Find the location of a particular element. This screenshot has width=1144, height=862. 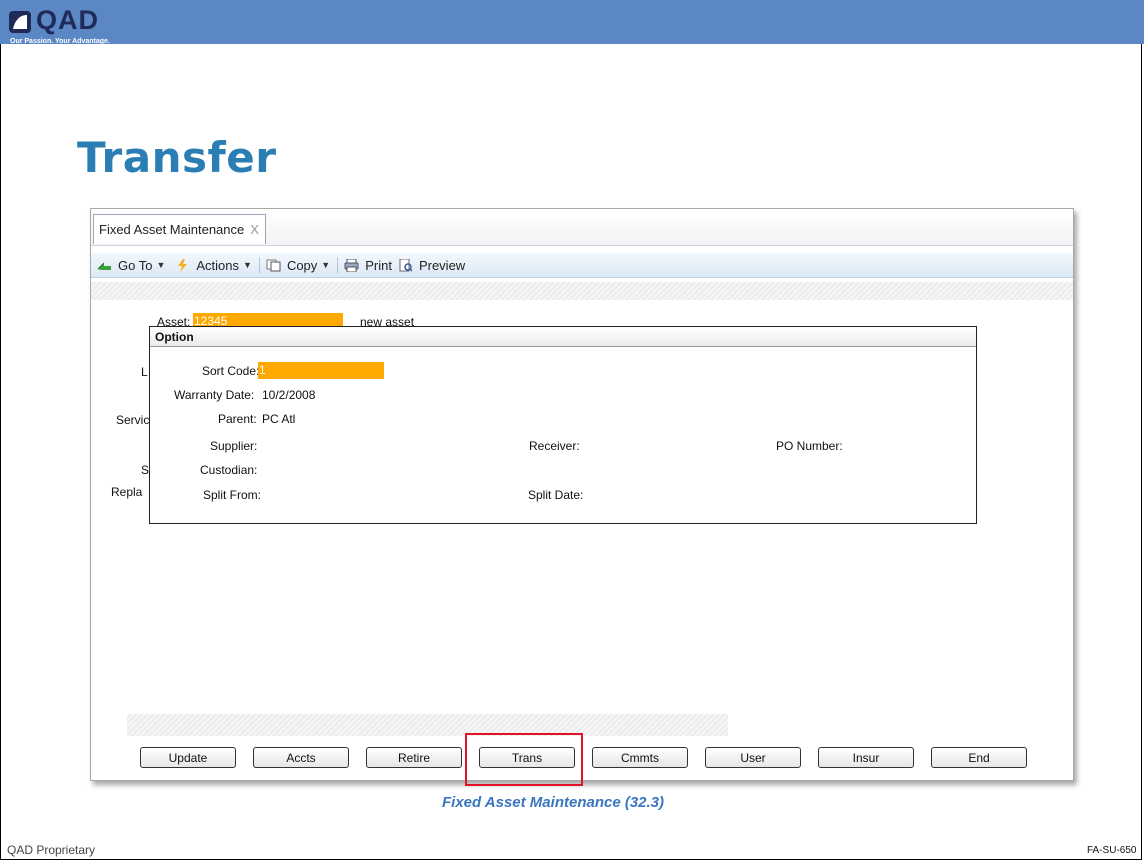

dialog-title: Option is located at coordinates (563, 337).